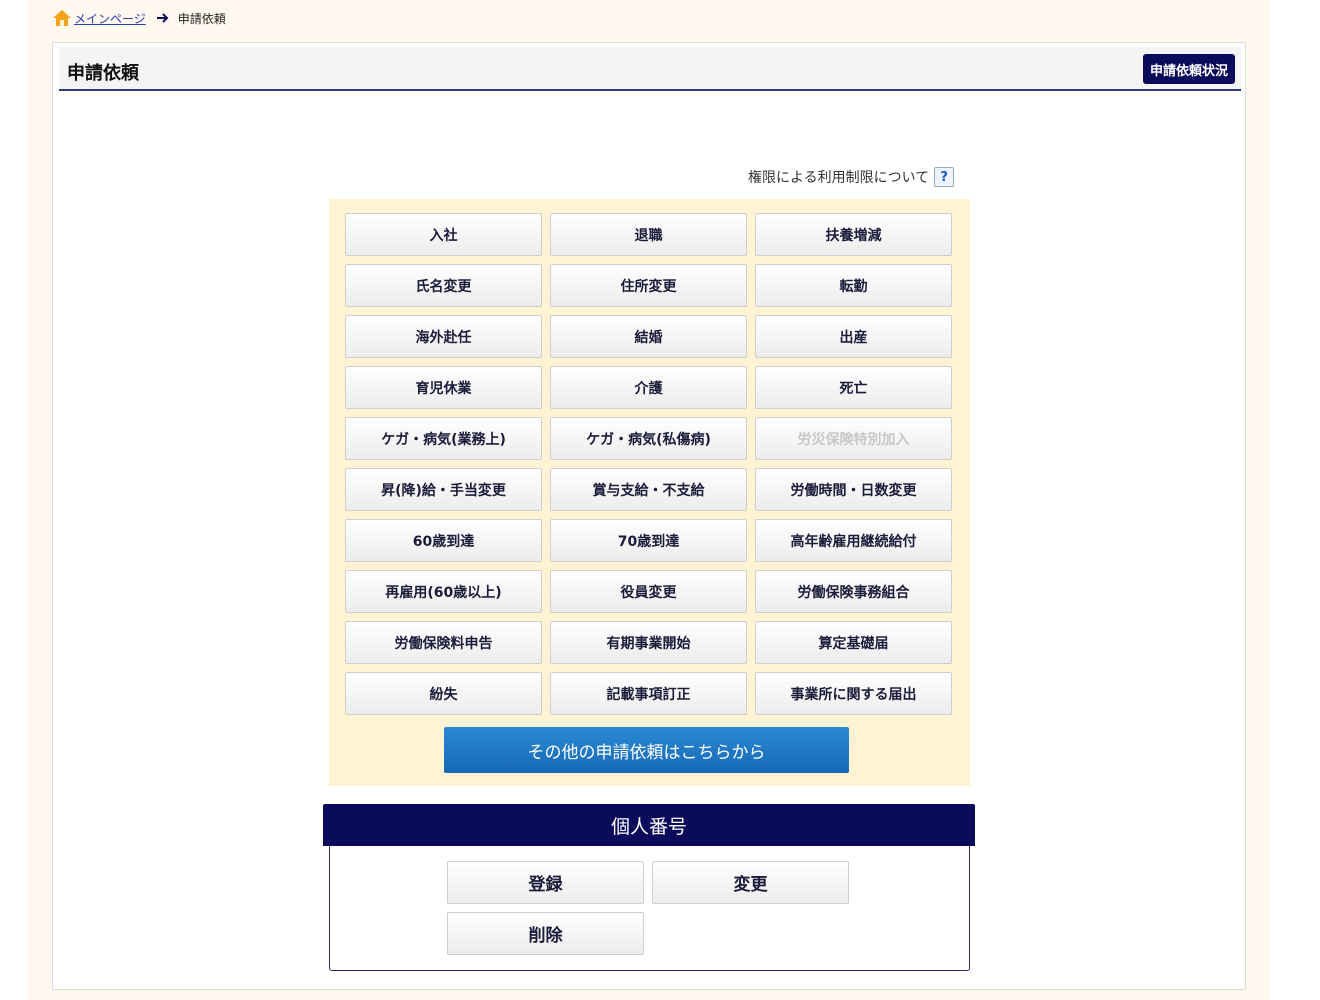 This screenshot has width=1320, height=1000. Describe the element at coordinates (443, 387) in the screenshot. I see `application-button: 育児休業` at that location.